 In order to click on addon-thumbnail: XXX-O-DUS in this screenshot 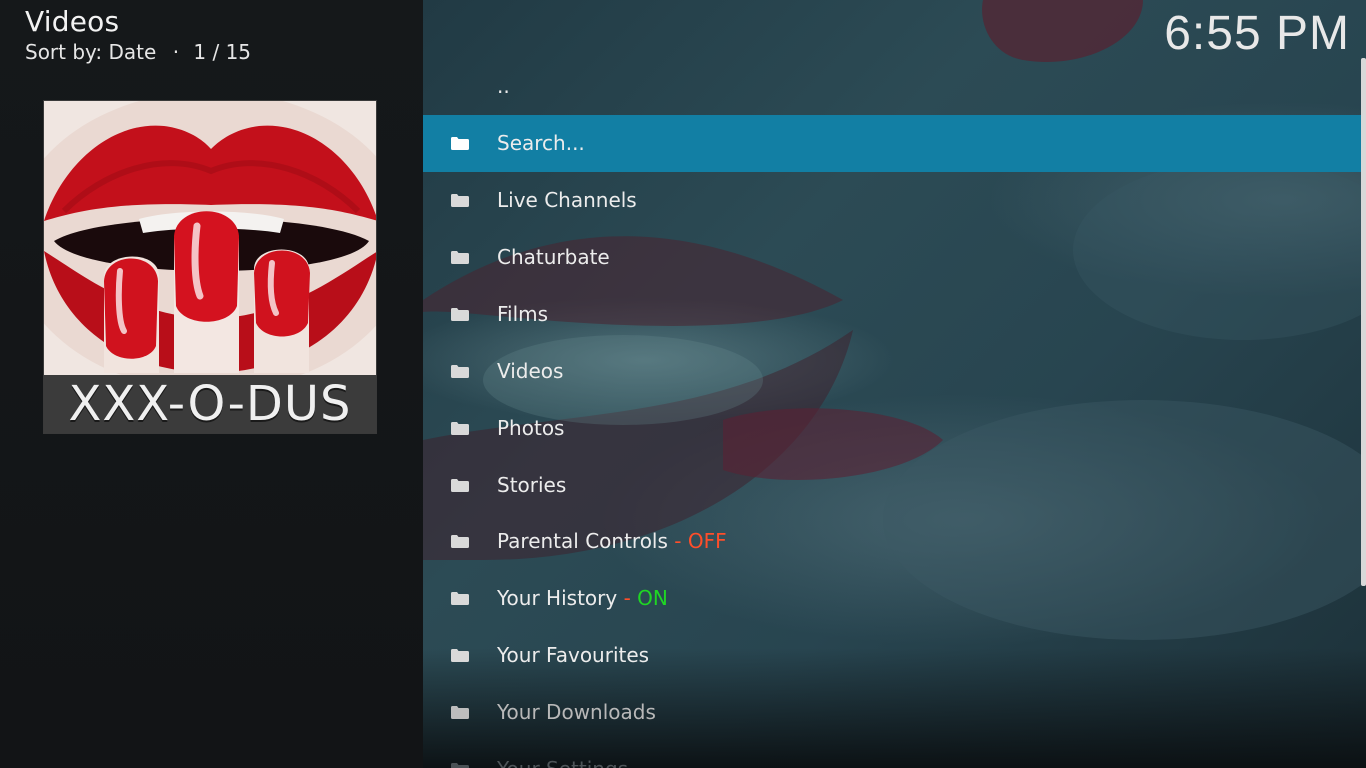, I will do `click(210, 267)`.